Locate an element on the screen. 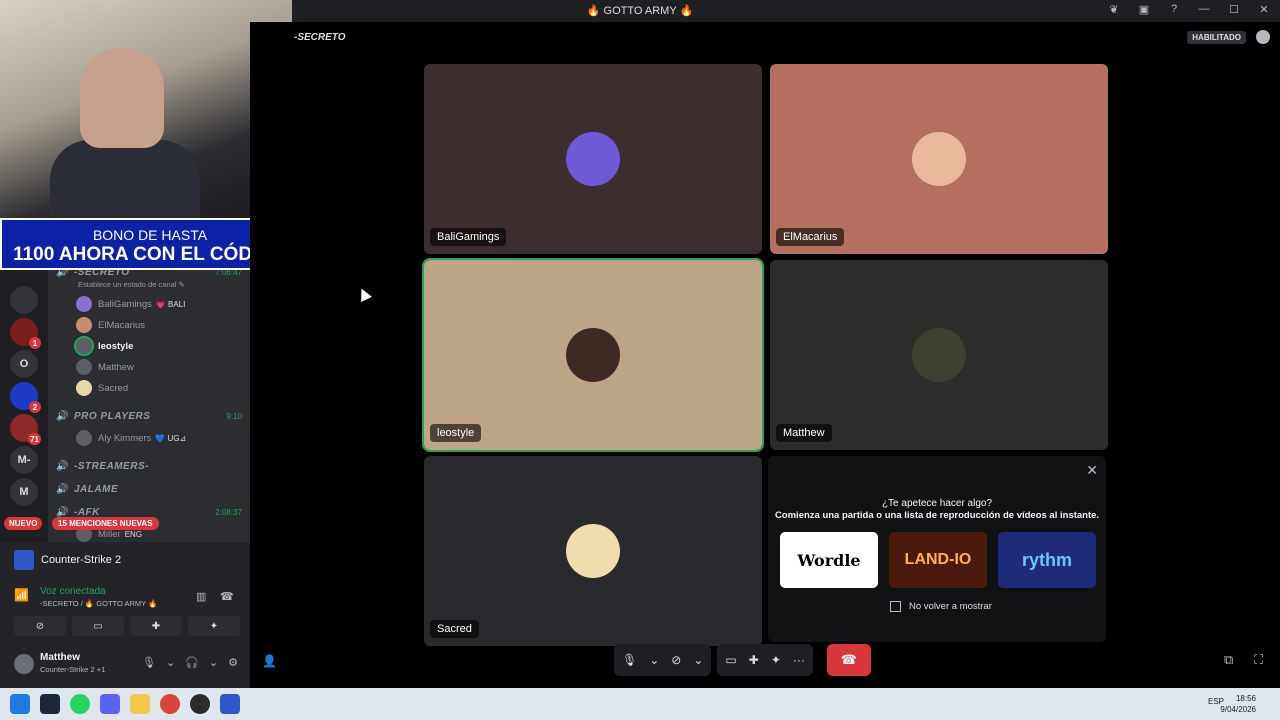  voice-channel-streamers: 🔊 -STREAMERS- is located at coordinates (149, 466).